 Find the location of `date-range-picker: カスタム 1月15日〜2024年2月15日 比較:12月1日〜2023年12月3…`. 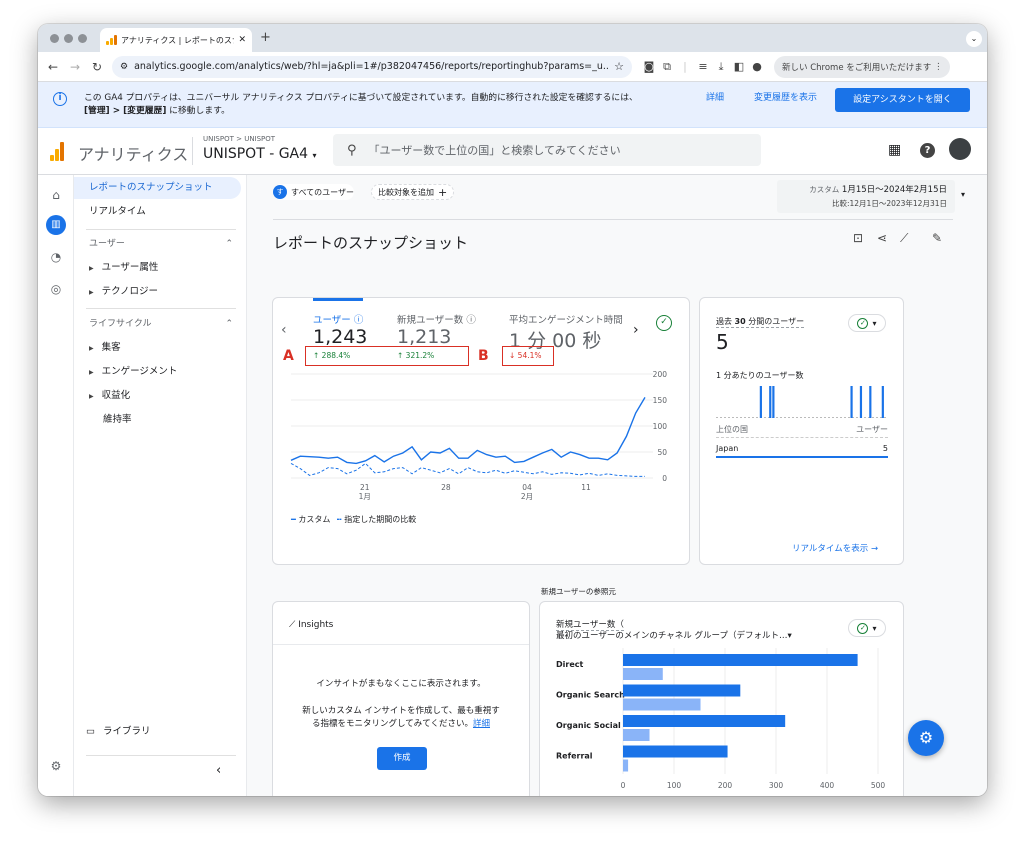

date-range-picker: カスタム 1月15日〜2024年2月15日 比較:12月1日〜2023年12月3… is located at coordinates (871, 196).